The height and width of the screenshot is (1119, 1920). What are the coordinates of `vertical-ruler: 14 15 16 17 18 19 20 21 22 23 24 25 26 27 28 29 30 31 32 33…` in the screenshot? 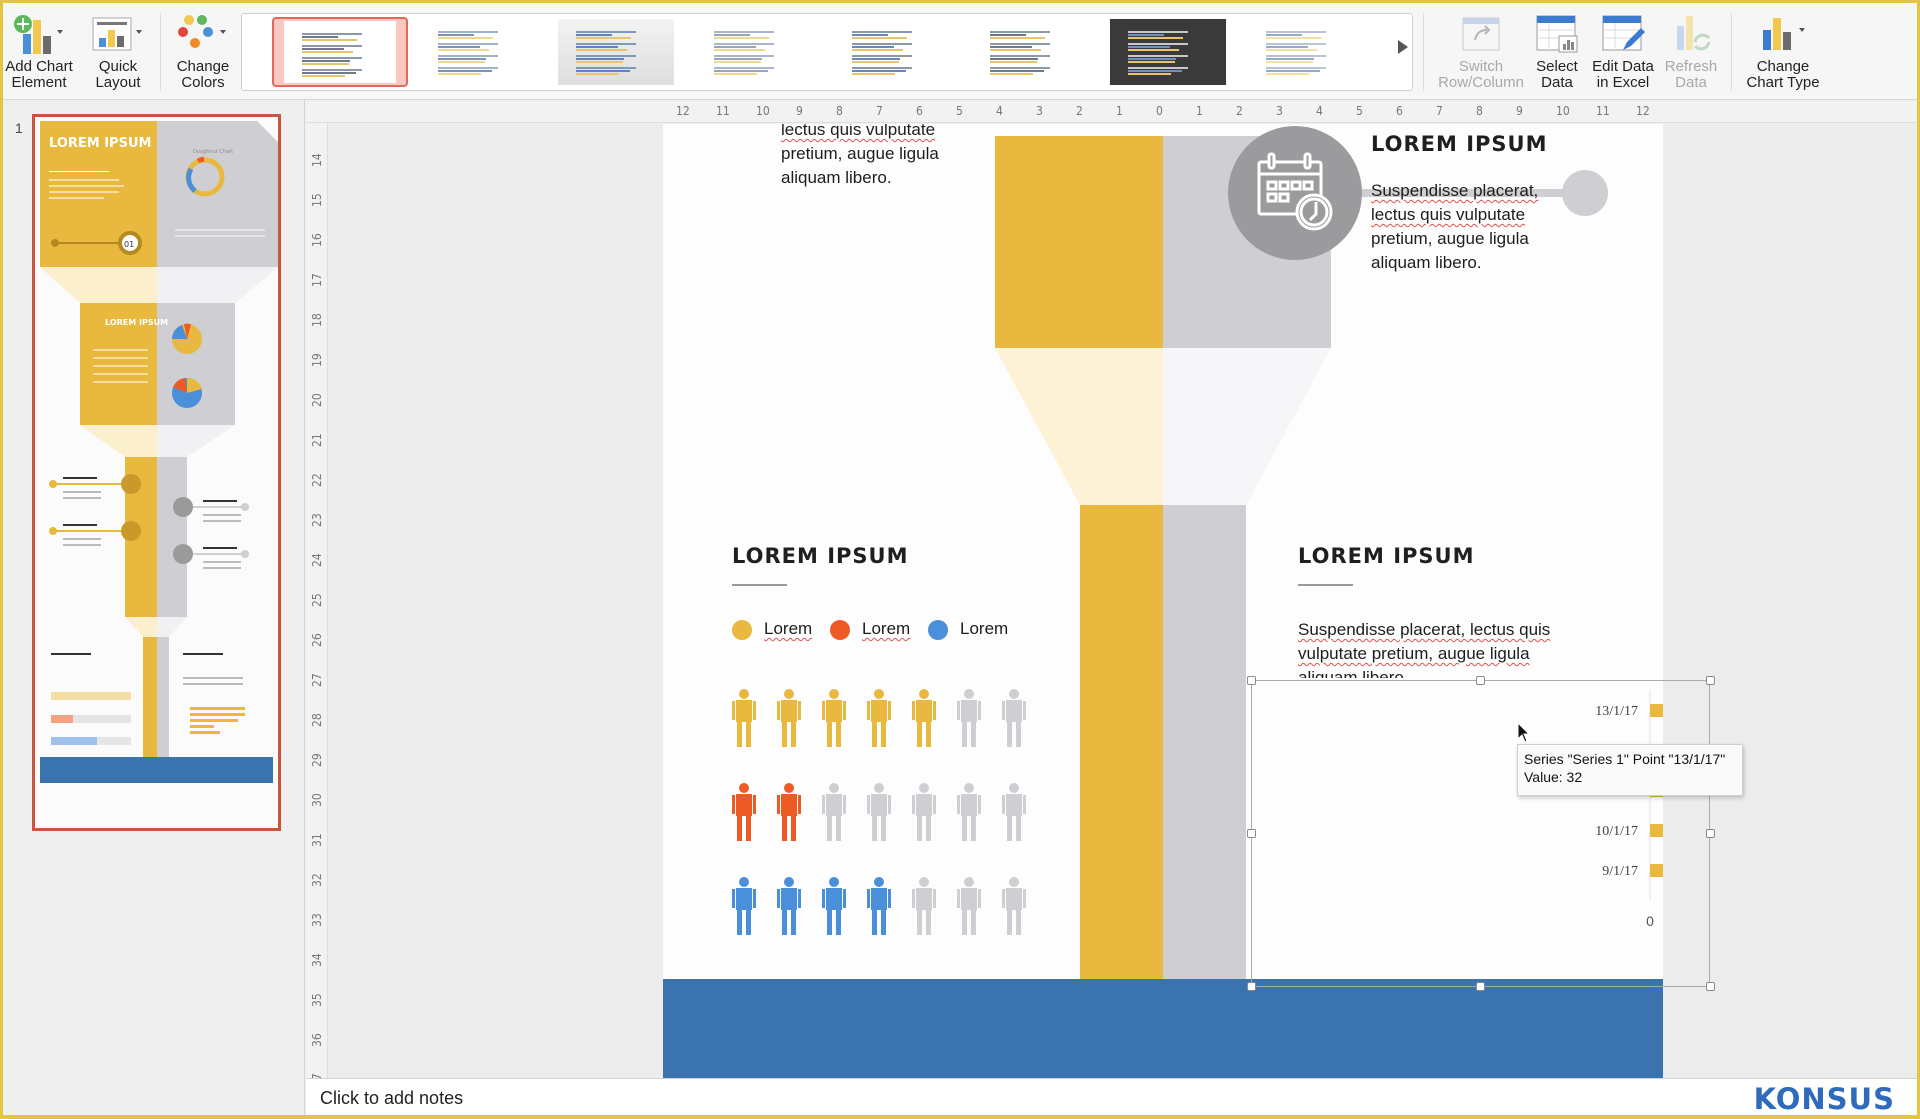 It's located at (317, 605).